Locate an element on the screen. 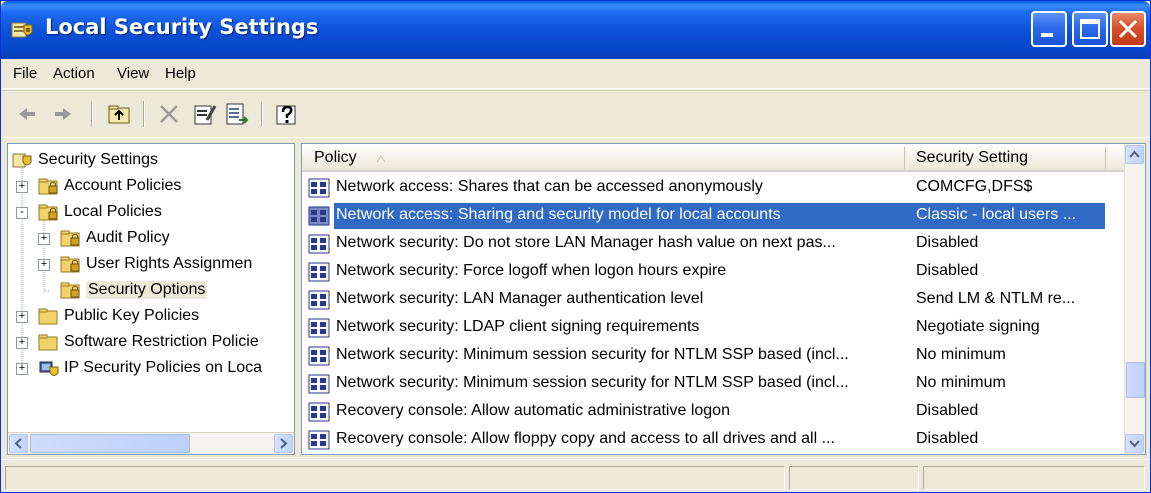  chevron-up-icon is located at coordinates (1134, 154).